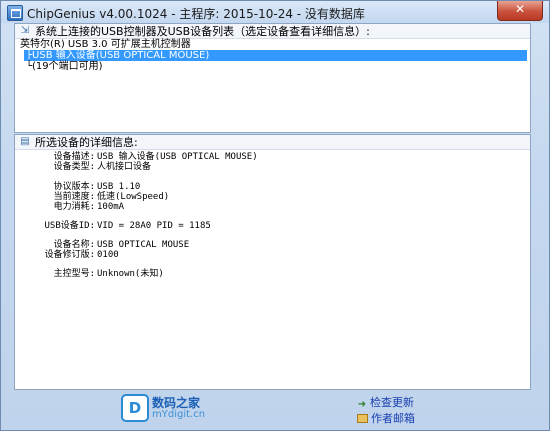 The width and height of the screenshot is (550, 431). What do you see at coordinates (177, 157) in the screenshot?
I see `detail-value: USB 输入设备(USB OPTICAL MOUSE)` at bounding box center [177, 157].